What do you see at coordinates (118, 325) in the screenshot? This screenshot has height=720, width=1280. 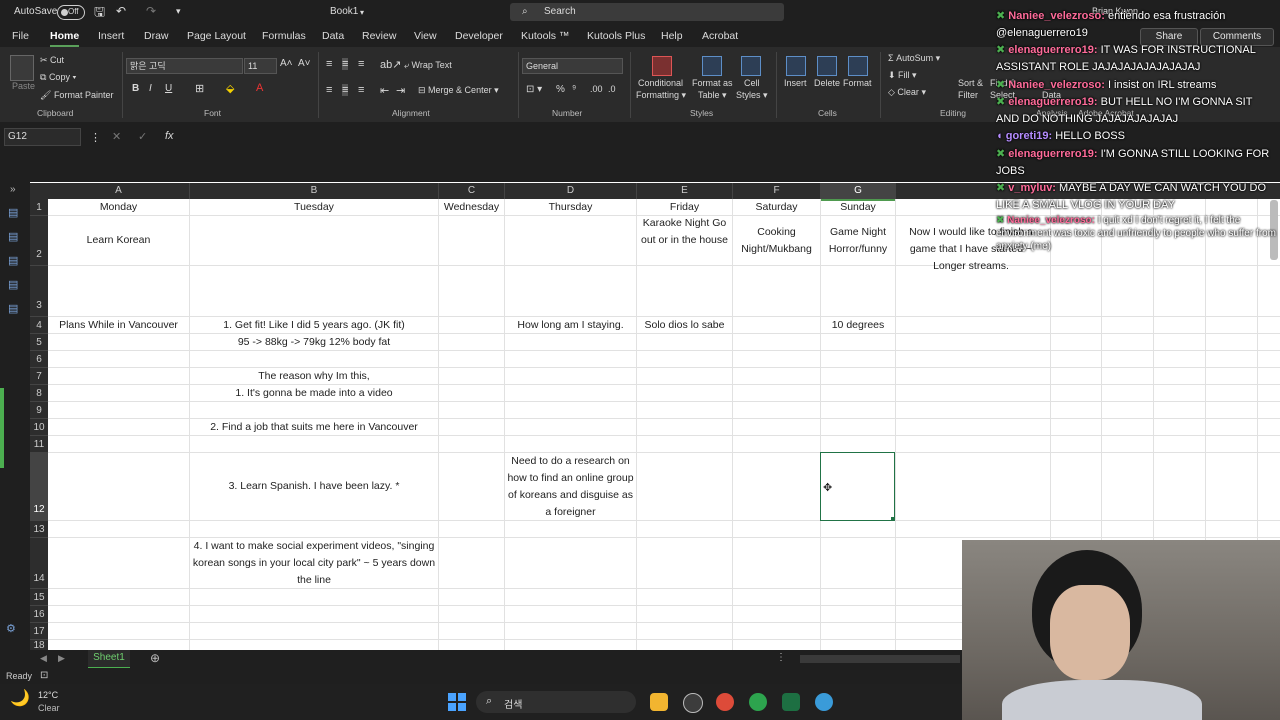 I see `cell-a4: Plans While in Vancouver` at bounding box center [118, 325].